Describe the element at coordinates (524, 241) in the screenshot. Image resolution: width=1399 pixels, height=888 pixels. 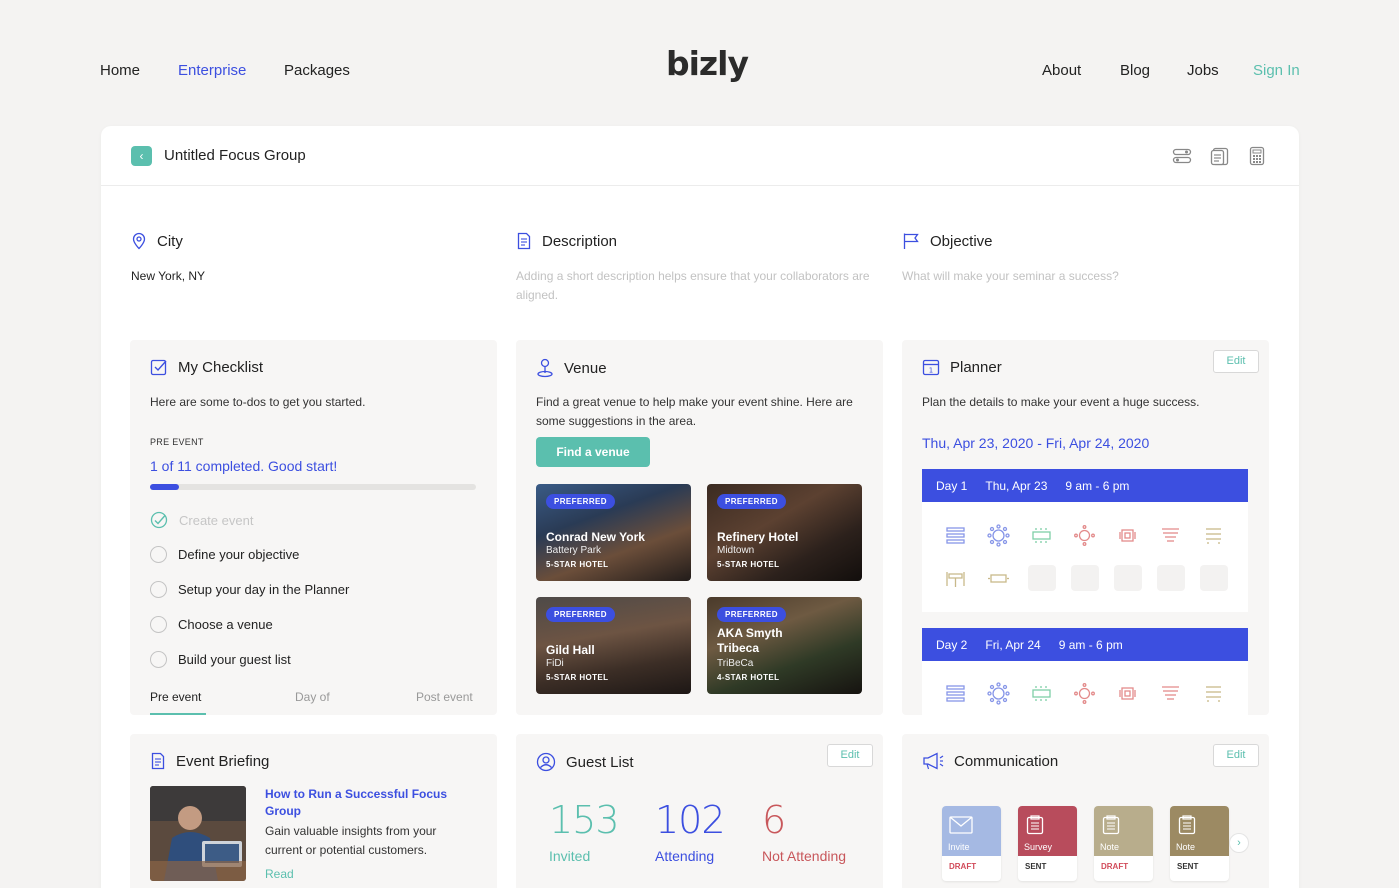
I see `document-icon` at that location.